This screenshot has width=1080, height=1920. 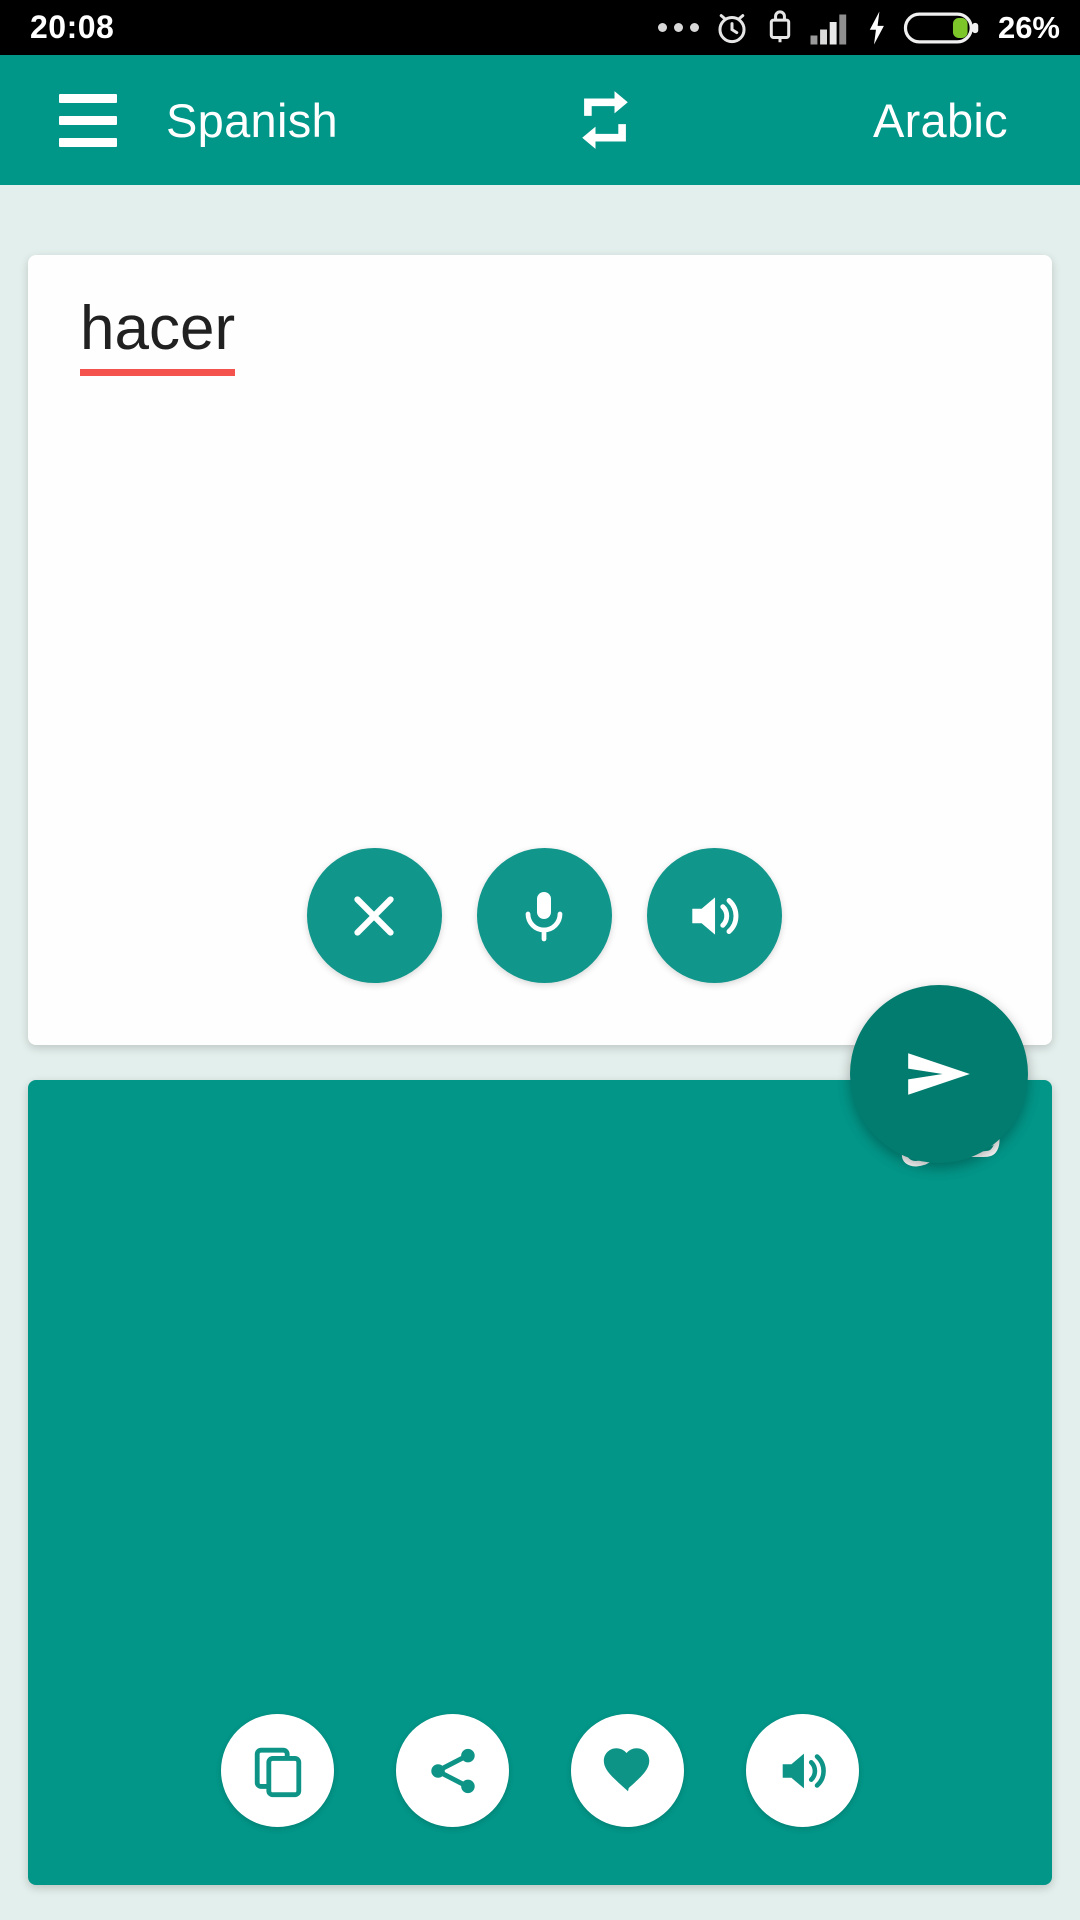 I want to click on alarm-clock-icon, so click(x=732, y=28).